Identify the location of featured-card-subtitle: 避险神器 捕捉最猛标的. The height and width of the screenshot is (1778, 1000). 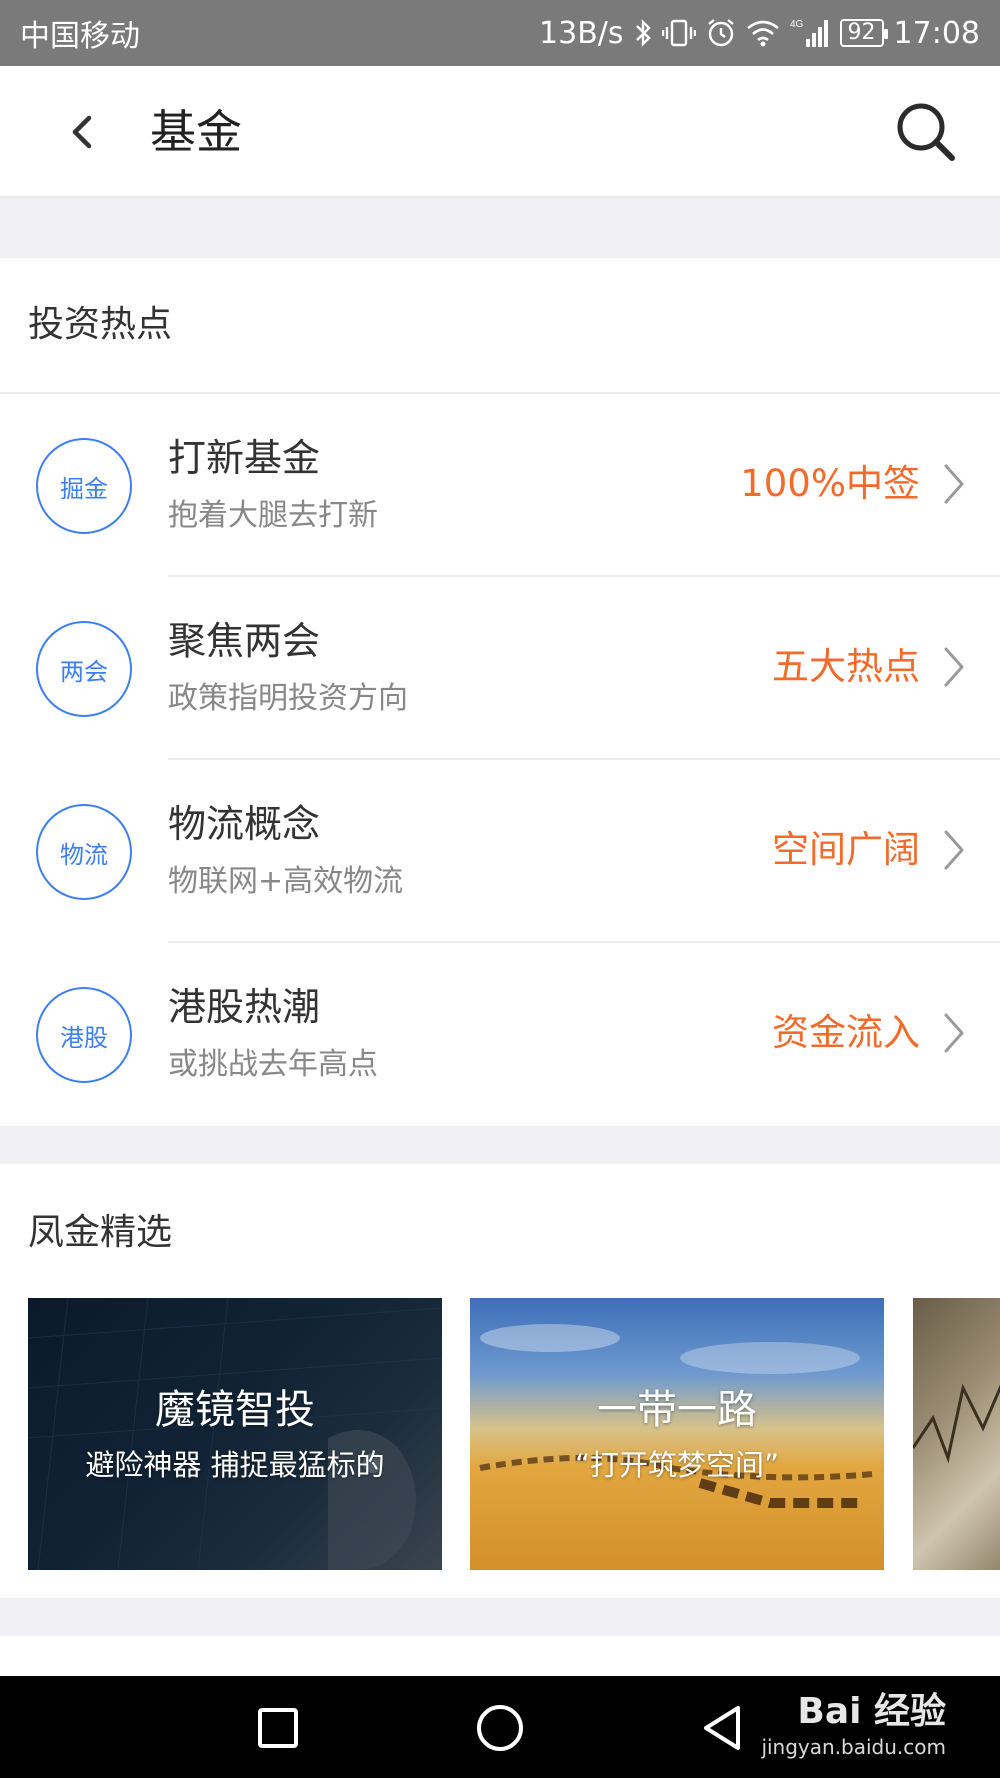
(235, 1465).